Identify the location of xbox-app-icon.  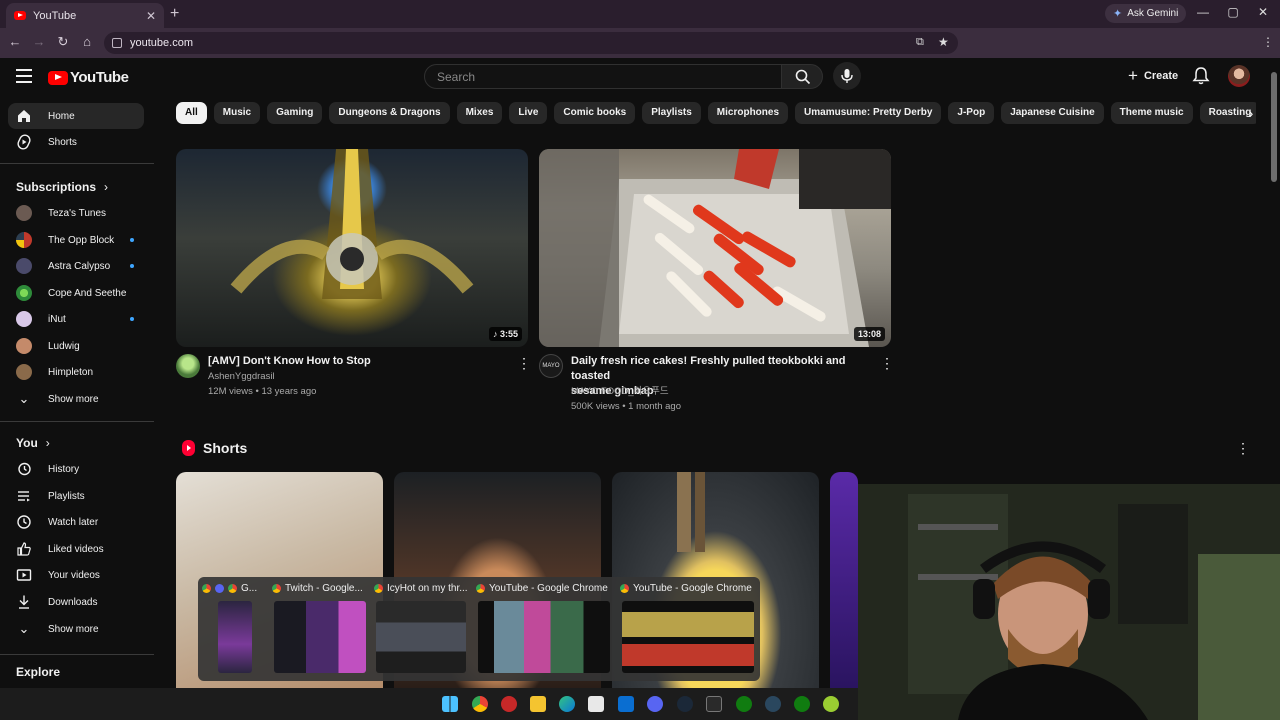
(802, 704).